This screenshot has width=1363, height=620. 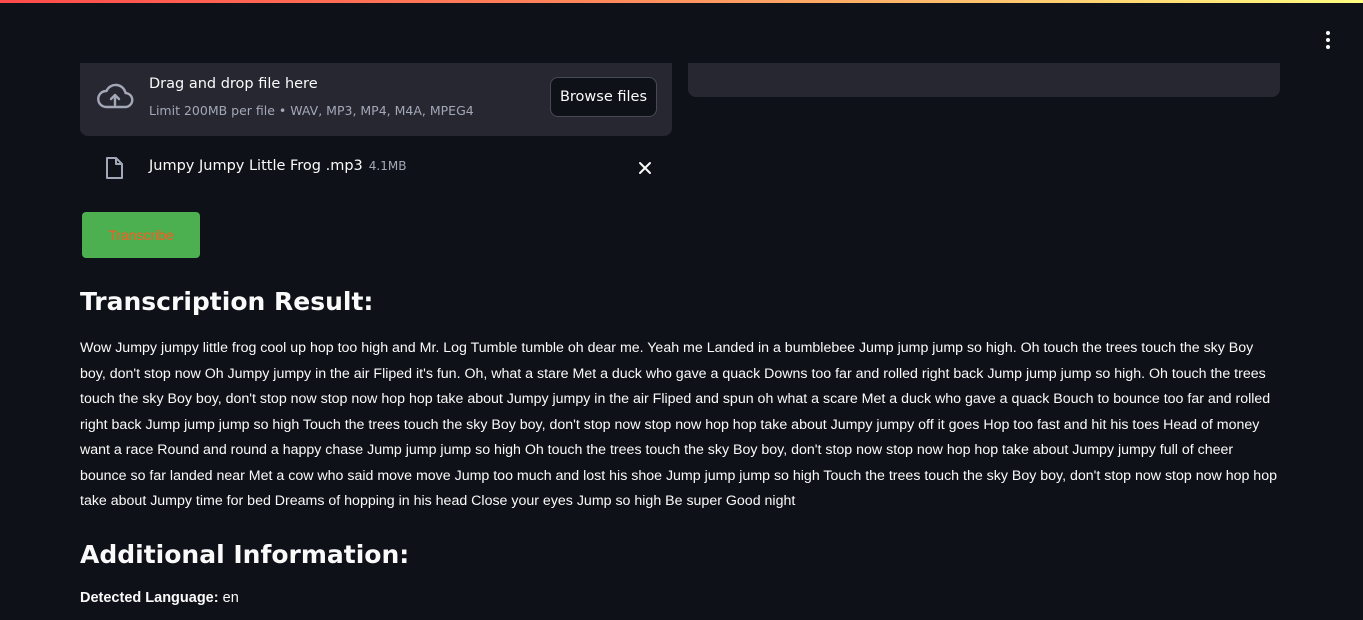 What do you see at coordinates (1328, 33) in the screenshot?
I see `more-vertical-icon` at bounding box center [1328, 33].